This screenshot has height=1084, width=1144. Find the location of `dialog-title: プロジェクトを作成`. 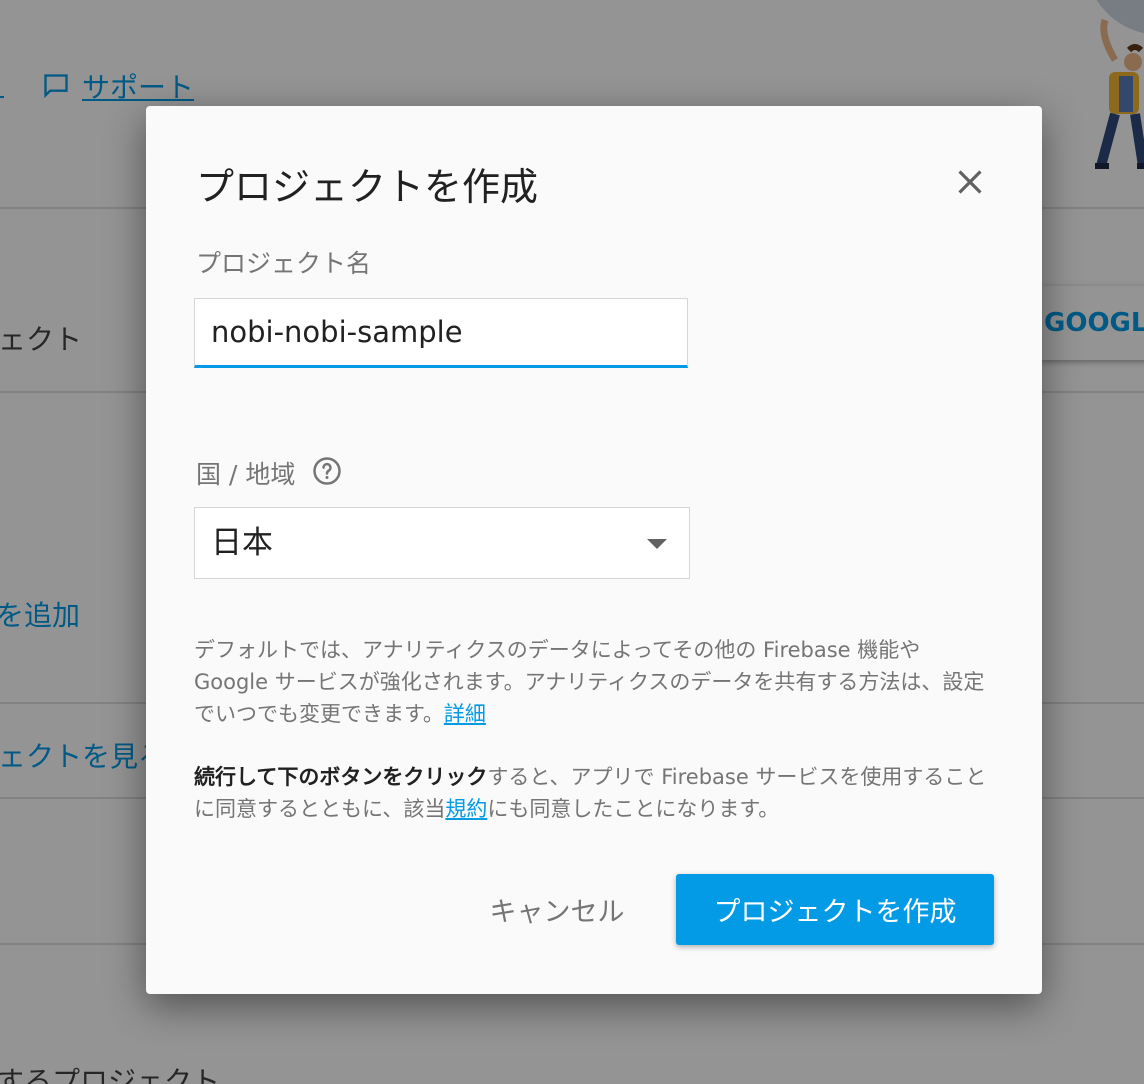

dialog-title: プロジェクトを作成 is located at coordinates (367, 187).